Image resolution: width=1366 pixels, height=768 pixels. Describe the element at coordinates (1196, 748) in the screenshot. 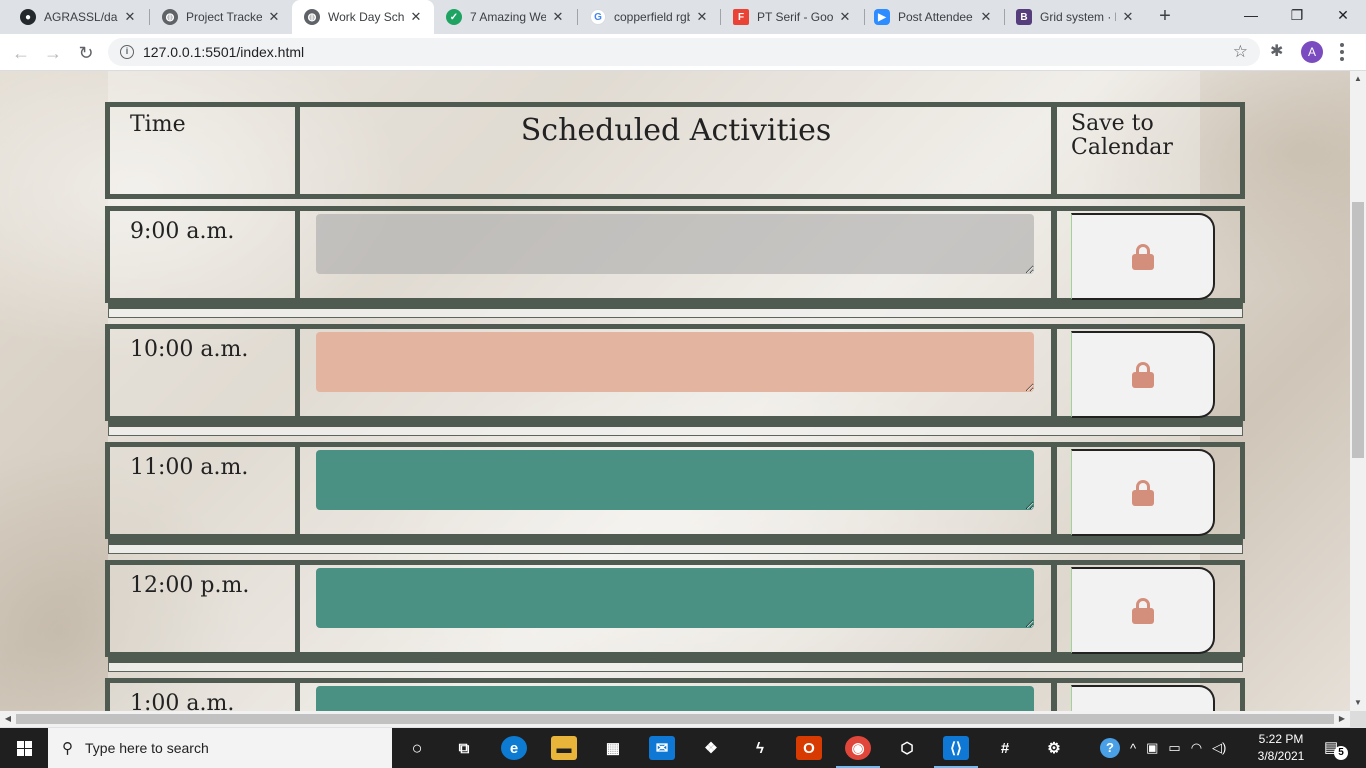

I see `wifi-icon: ◠` at that location.